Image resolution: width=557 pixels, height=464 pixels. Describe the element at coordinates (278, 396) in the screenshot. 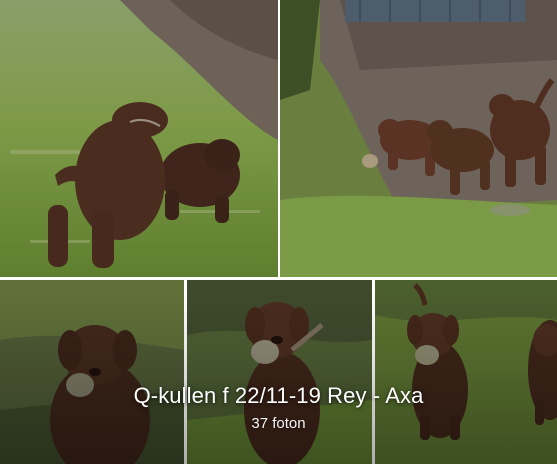

I see `album-title: Q-kullen f 22/11-19 Rey - Axa` at that location.